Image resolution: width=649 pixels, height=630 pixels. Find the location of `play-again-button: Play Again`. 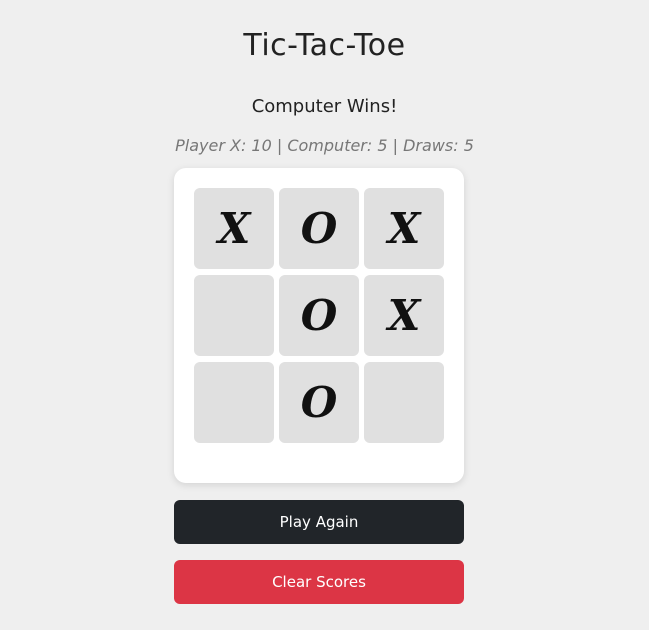

play-again-button: Play Again is located at coordinates (319, 522).